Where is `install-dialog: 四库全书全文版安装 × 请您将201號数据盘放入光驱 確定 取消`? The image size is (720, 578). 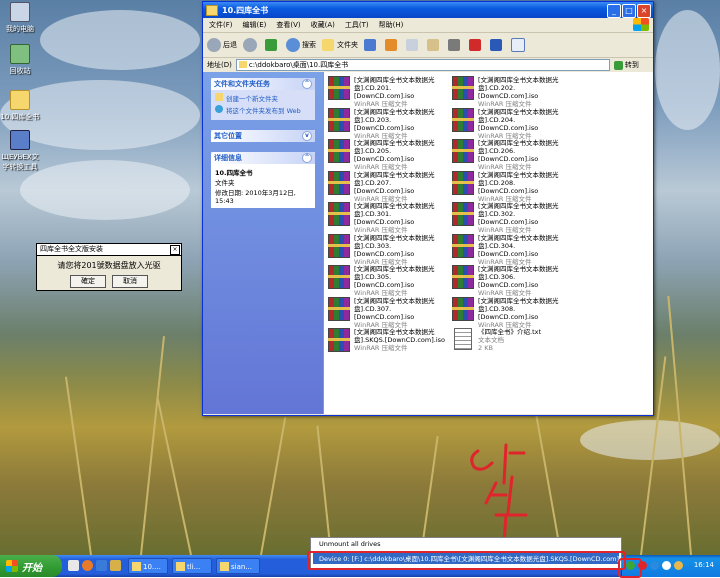
install-dialog: 四库全书全文版安装 × 请您将201號数据盘放入光驱 確定 取消 is located at coordinates (109, 267).